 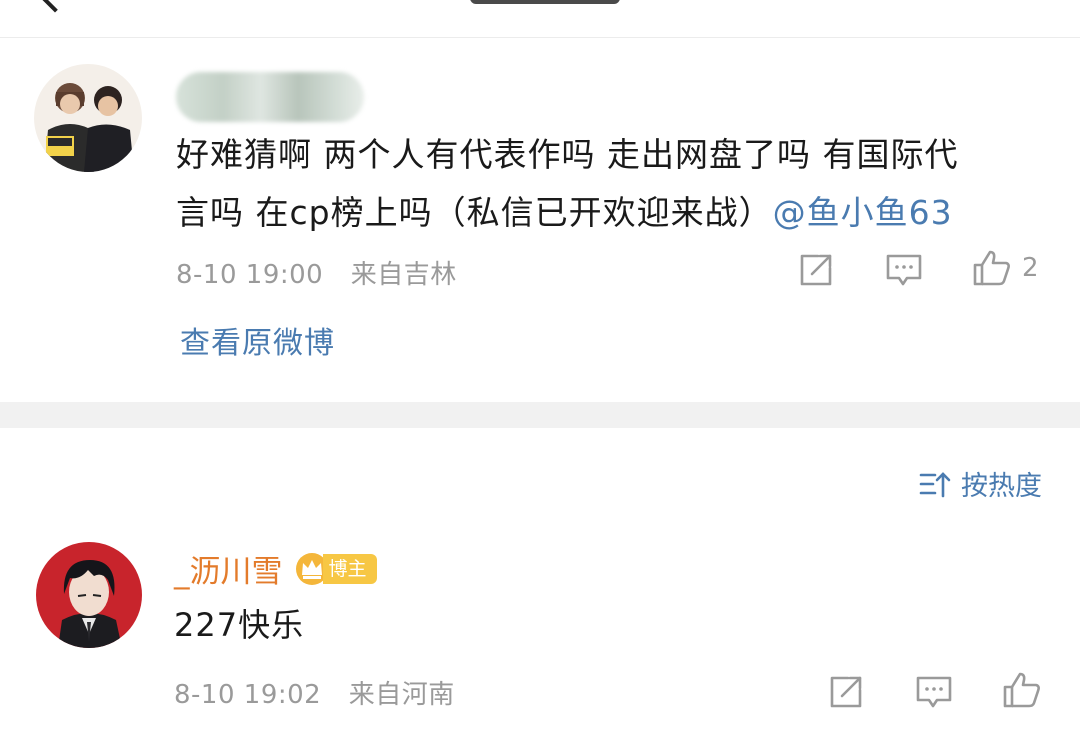 What do you see at coordinates (349, 568) in the screenshot?
I see `badge-label: 博主` at bounding box center [349, 568].